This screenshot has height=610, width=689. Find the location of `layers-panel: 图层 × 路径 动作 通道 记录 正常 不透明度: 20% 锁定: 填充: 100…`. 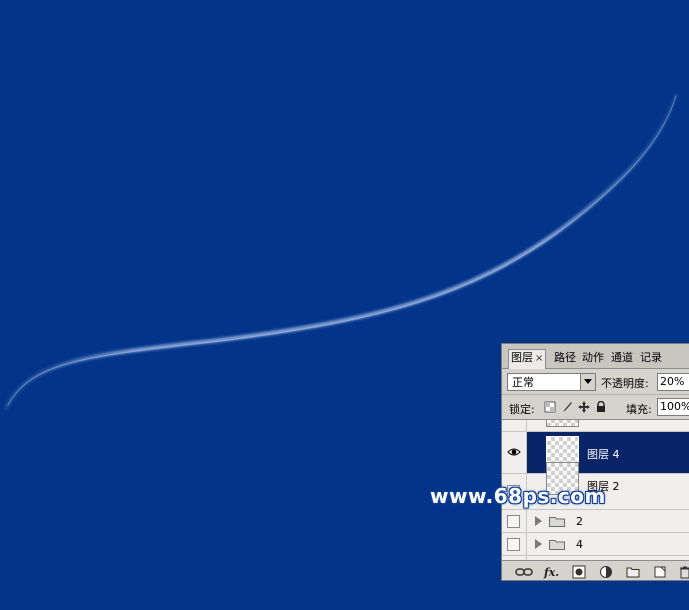

layers-panel: 图层 × 路径 动作 通道 记录 正常 不透明度: 20% 锁定: 填充: 100… is located at coordinates (595, 462).